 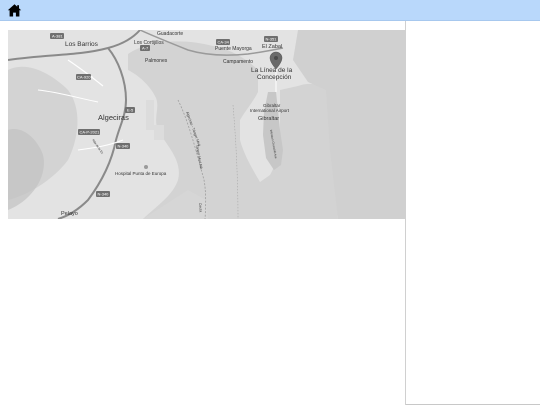 I want to click on place-gibraltar: Gibraltar, so click(x=268, y=119).